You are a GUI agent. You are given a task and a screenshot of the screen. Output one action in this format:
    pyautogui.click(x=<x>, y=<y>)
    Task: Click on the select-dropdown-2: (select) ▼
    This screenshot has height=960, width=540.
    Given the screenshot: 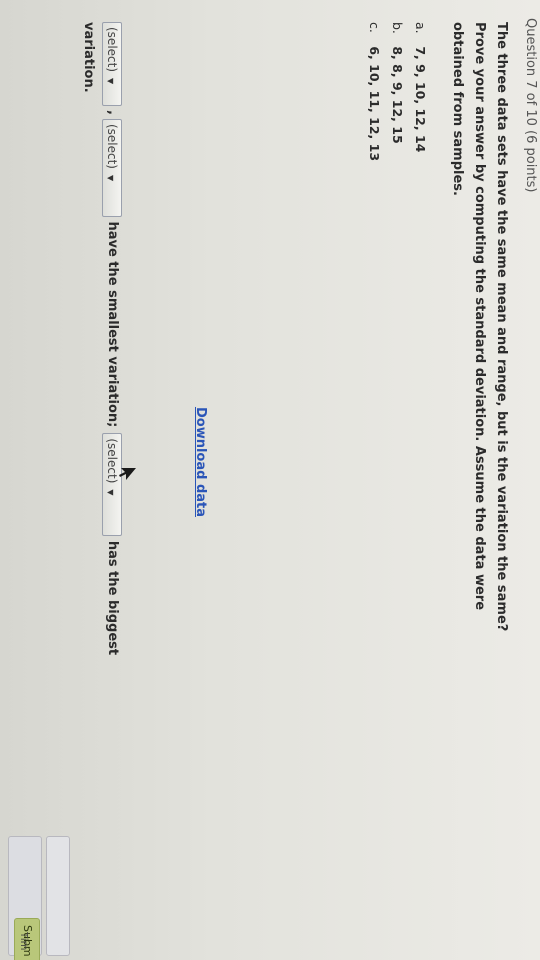 What is the action you would take?
    pyautogui.click(x=112, y=167)
    